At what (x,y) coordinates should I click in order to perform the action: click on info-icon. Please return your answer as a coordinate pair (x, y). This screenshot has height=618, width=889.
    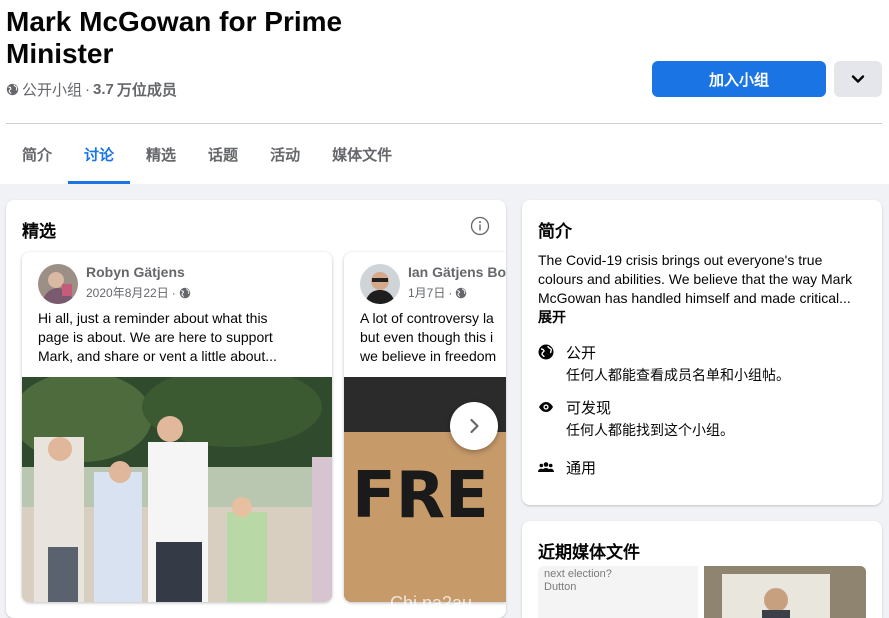
    Looking at the image, I should click on (480, 226).